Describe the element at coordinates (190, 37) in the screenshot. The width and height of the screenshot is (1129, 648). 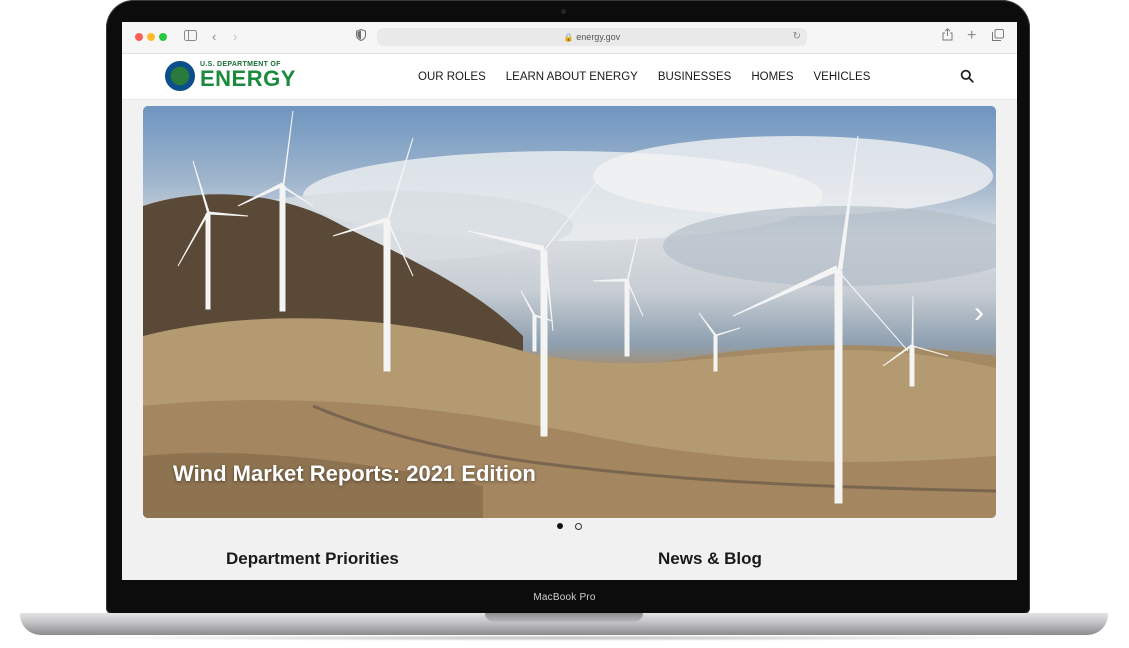
I see `sidebar-toggle-icon` at that location.